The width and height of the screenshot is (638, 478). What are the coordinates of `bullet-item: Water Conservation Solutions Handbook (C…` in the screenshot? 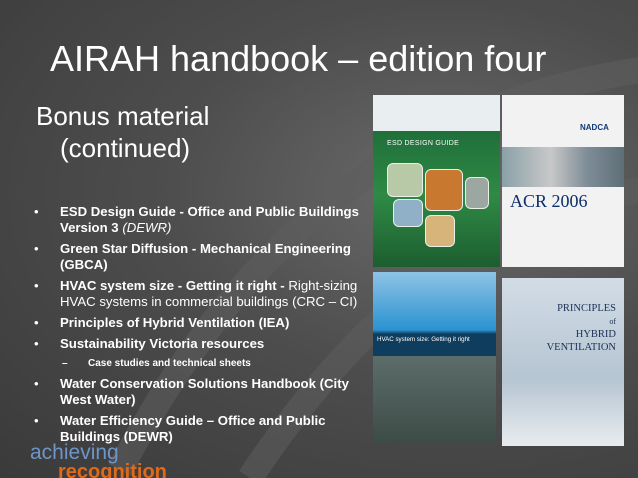 It's located at (204, 392).